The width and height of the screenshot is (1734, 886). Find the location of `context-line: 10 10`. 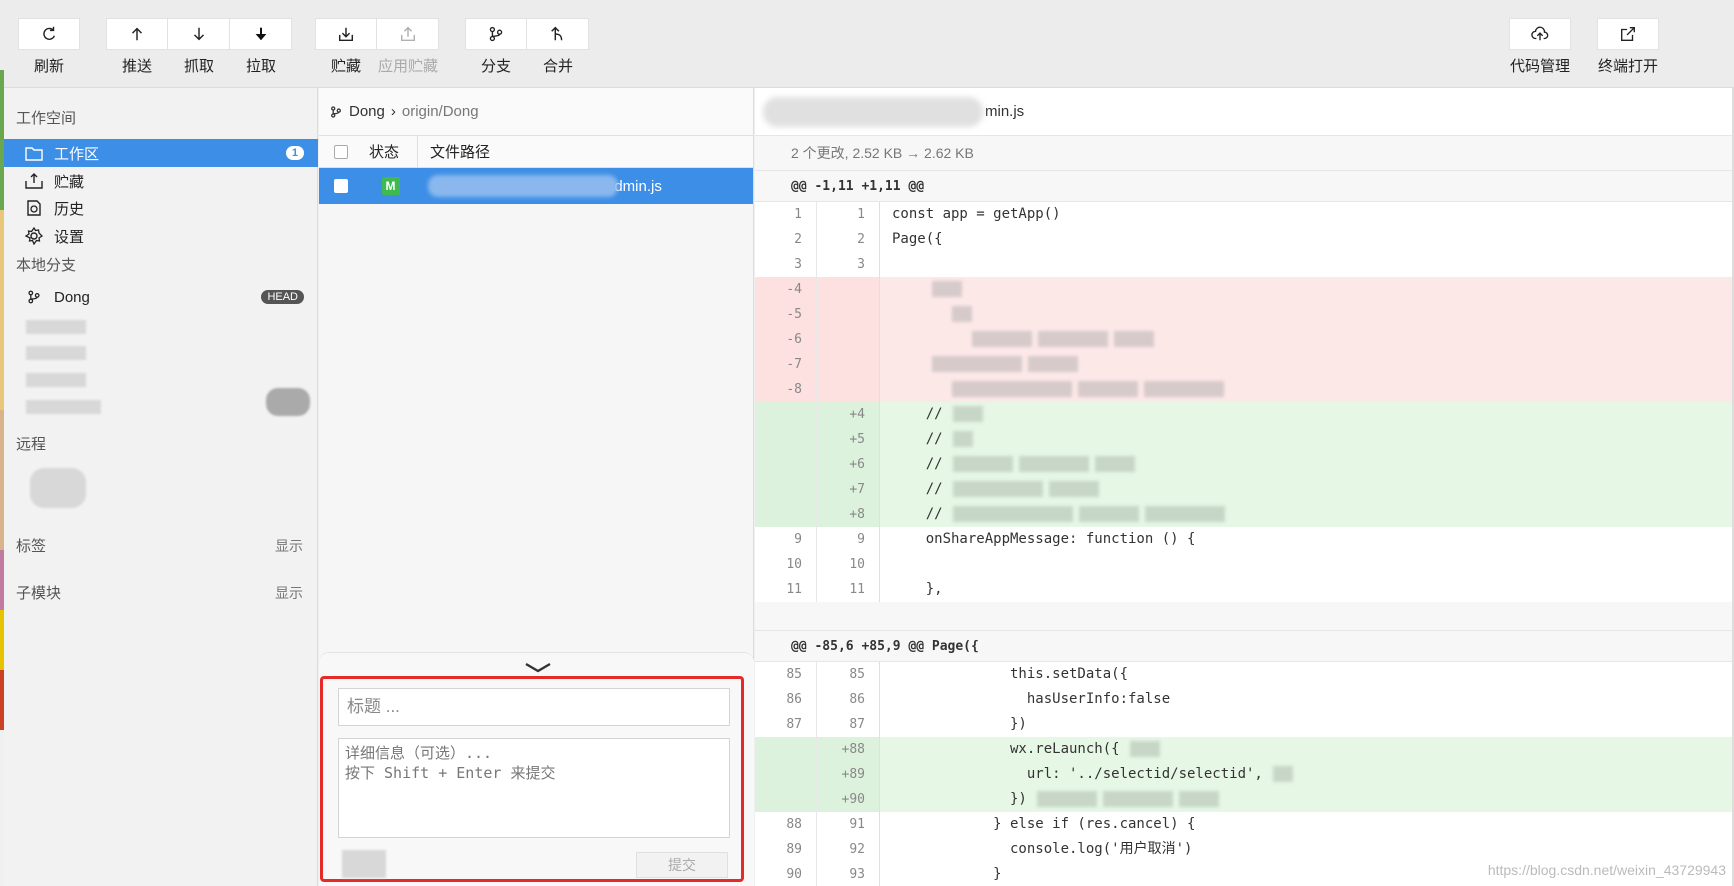

context-line: 10 10 is located at coordinates (1244, 564).